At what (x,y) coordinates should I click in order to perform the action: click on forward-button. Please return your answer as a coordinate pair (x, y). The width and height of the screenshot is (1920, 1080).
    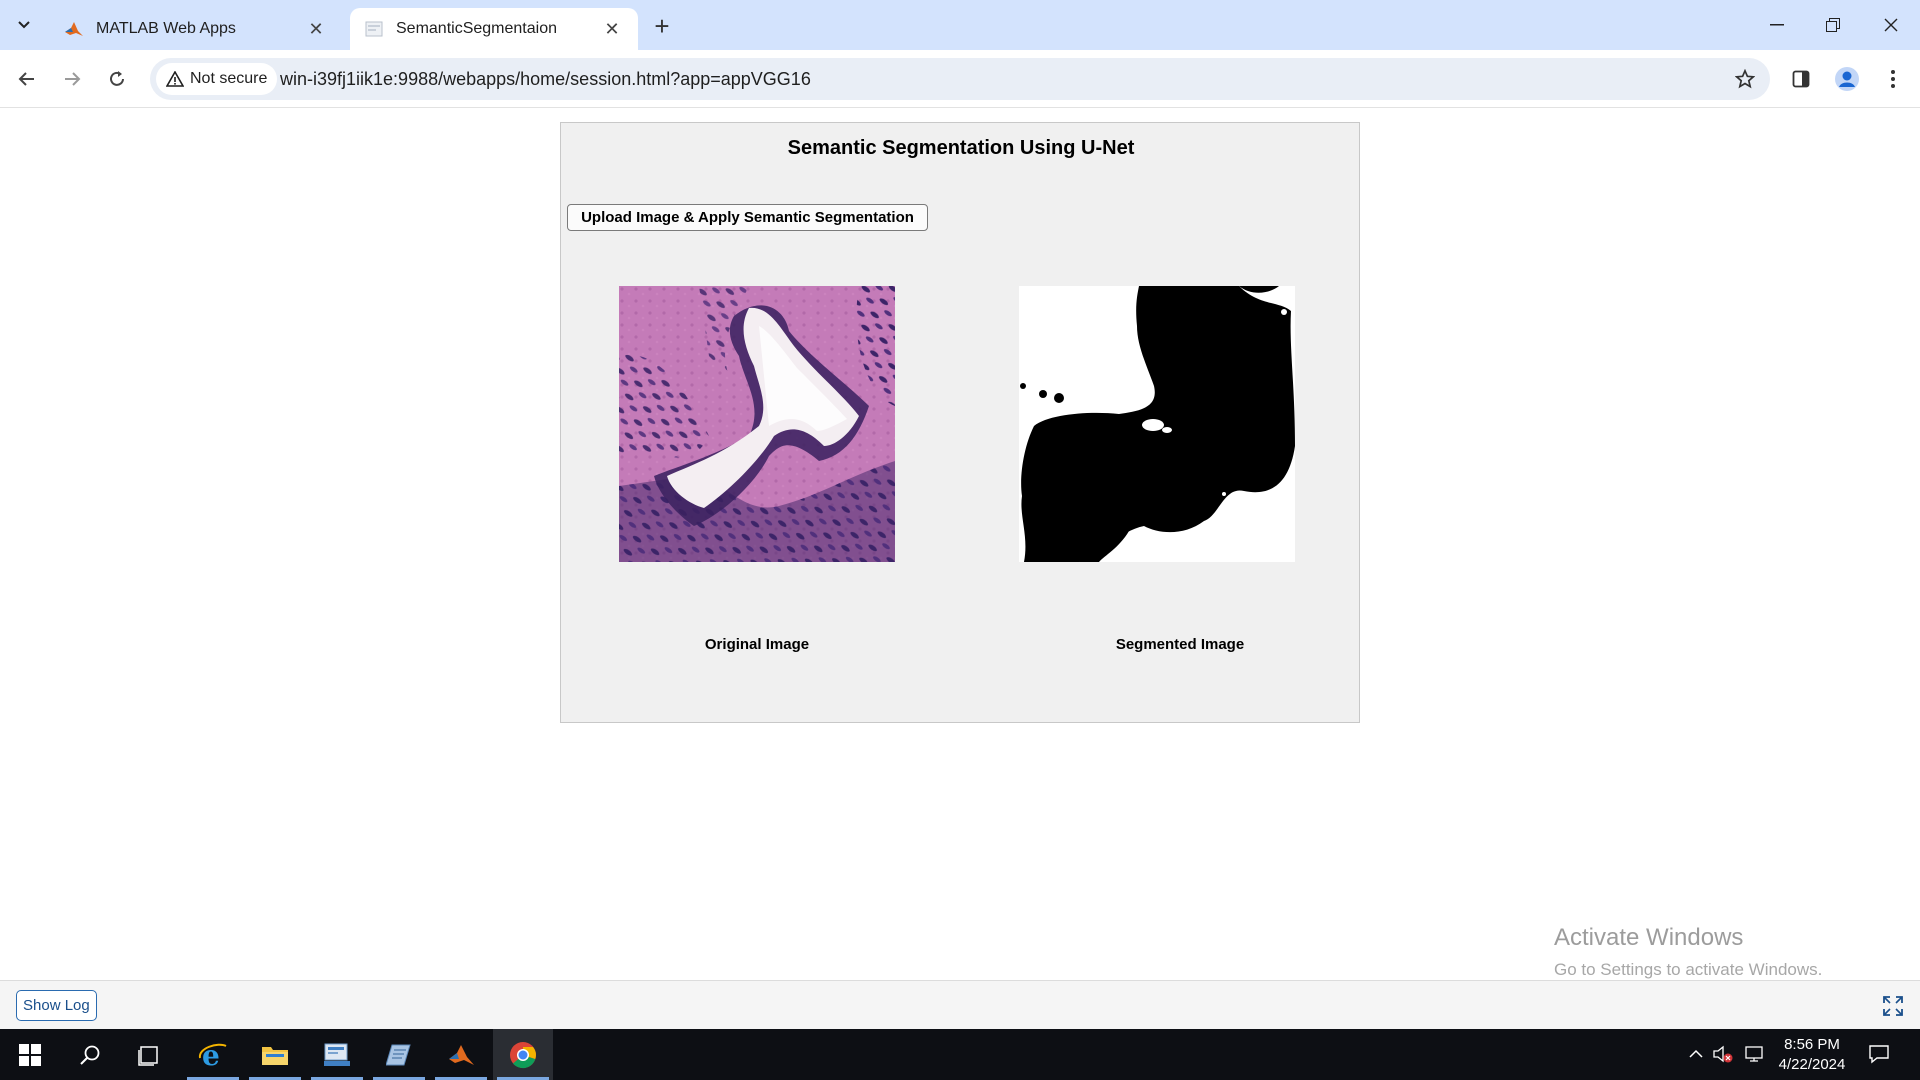
    Looking at the image, I should click on (72, 79).